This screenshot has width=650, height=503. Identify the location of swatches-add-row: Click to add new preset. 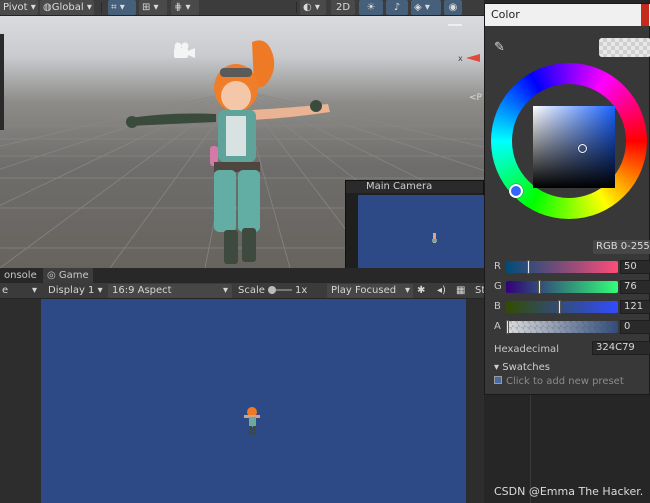
(559, 381).